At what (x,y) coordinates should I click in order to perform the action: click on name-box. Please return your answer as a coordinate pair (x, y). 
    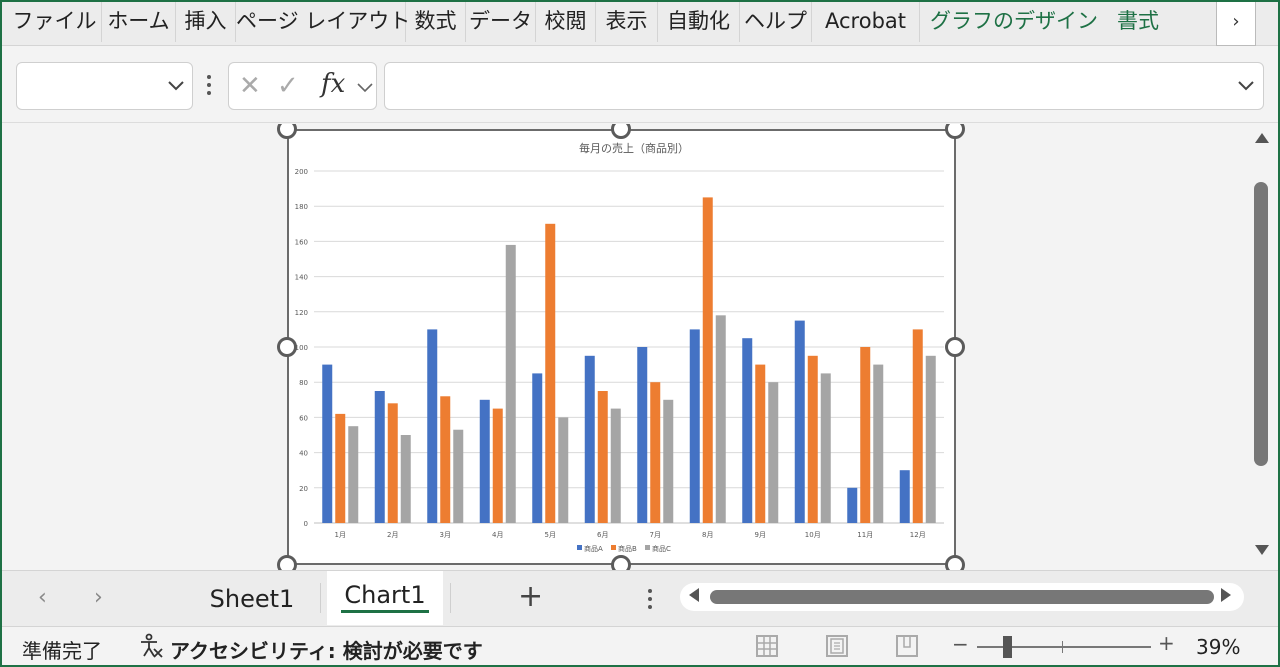
    Looking at the image, I should click on (104, 86).